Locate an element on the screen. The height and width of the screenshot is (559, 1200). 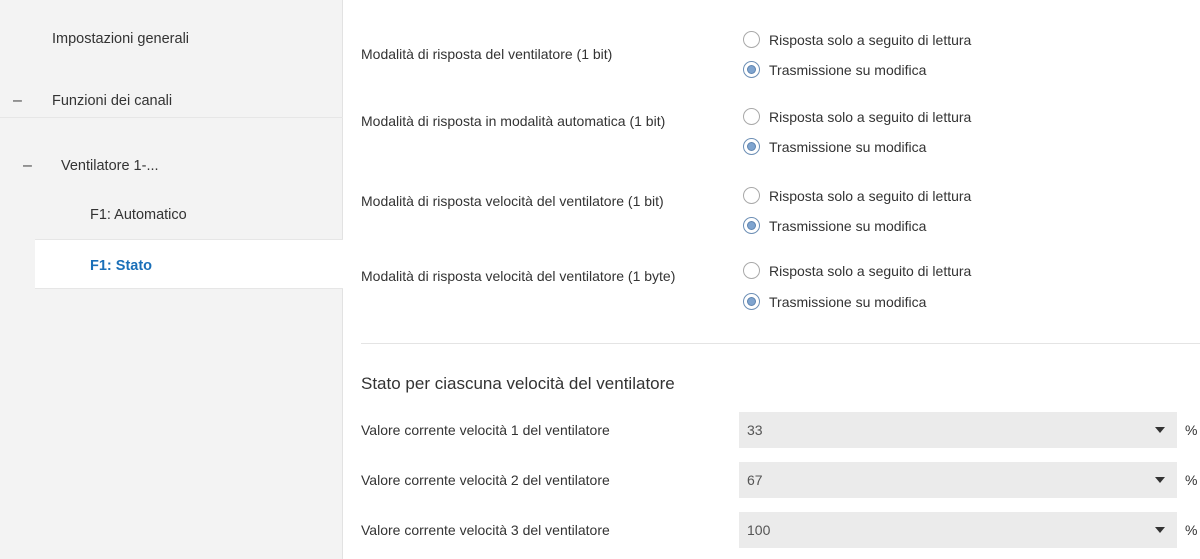
nav-item-general-settings: Impostazioni generali is located at coordinates (120, 39).